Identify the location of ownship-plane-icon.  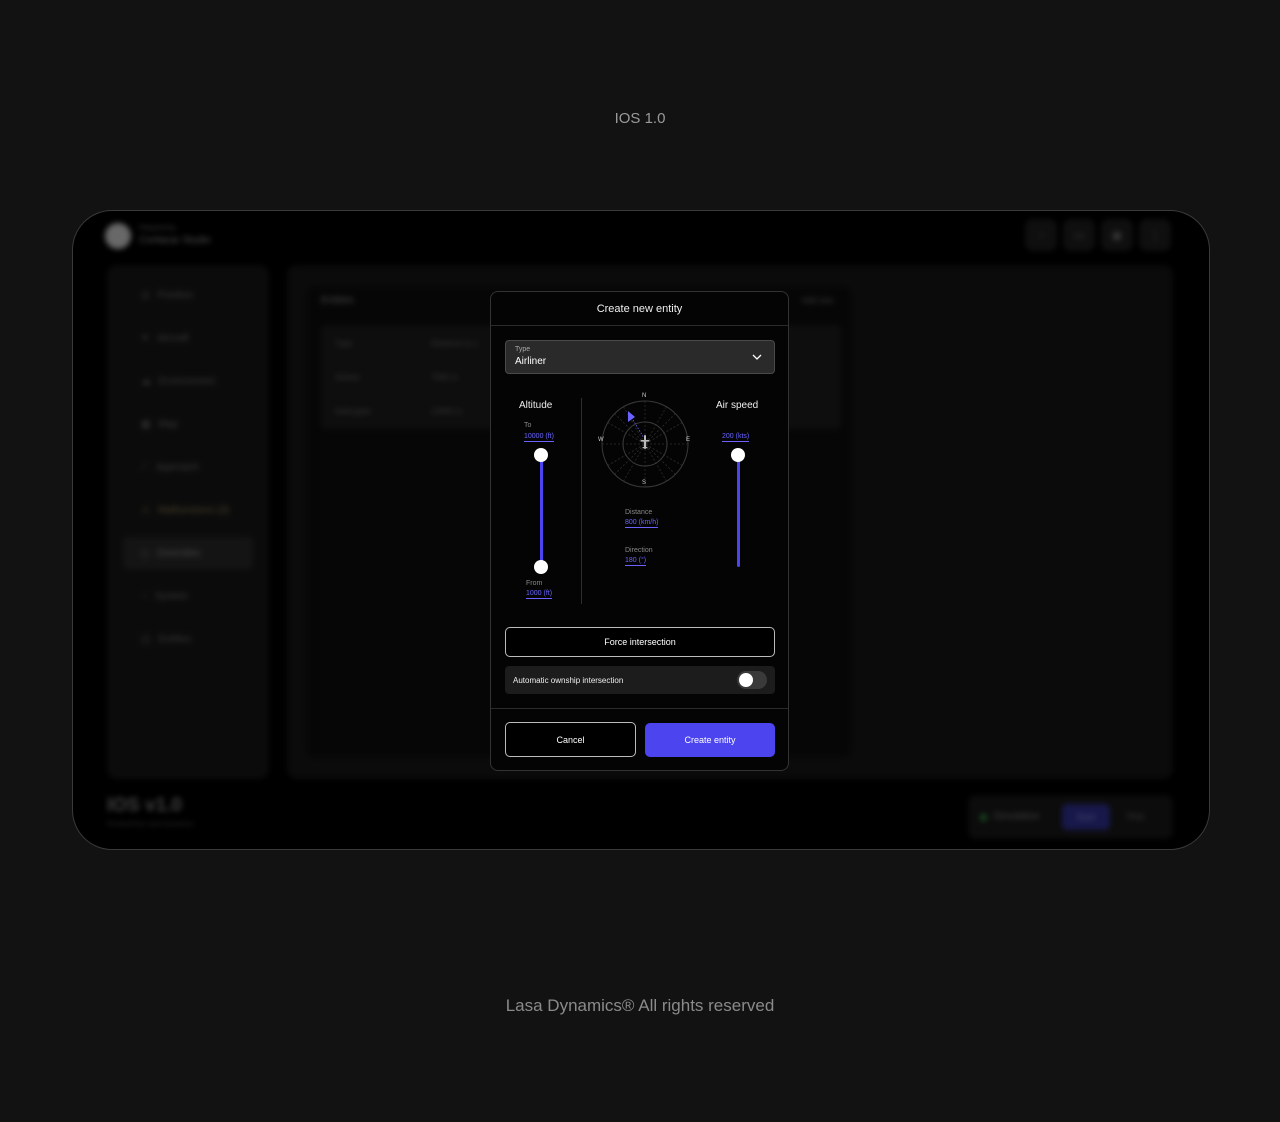
(645, 442).